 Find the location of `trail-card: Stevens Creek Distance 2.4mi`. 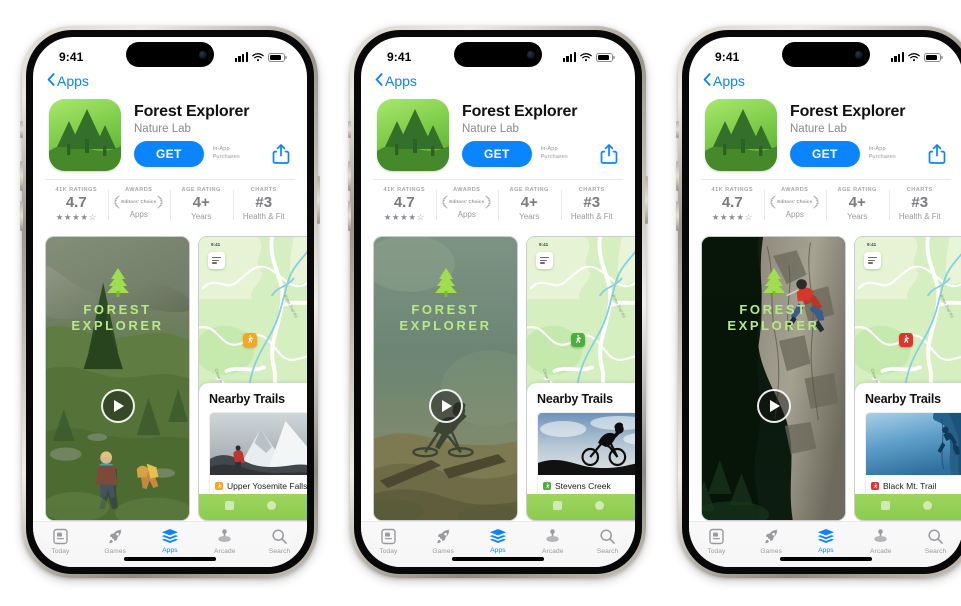

trail-card: Stevens Creek Distance 2.4mi is located at coordinates (586, 455).